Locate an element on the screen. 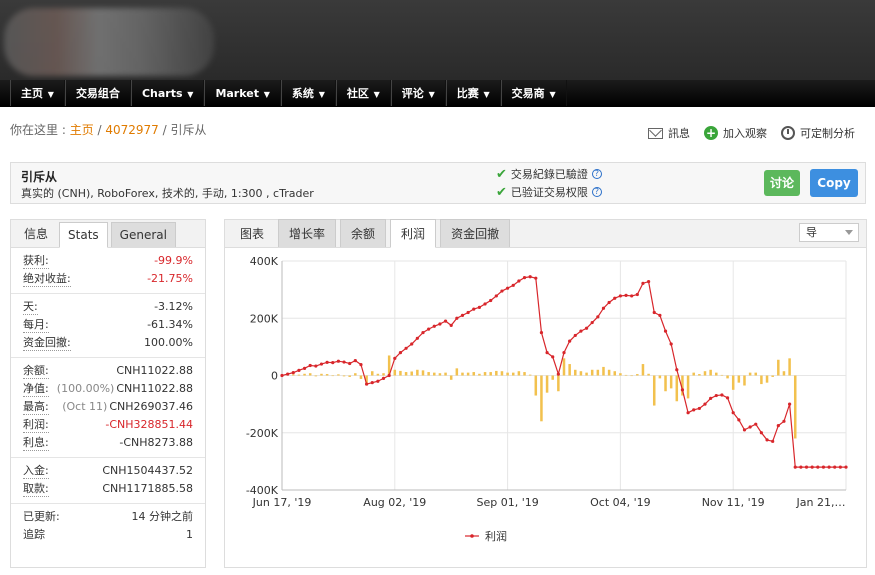  stats-group: 获利: -99.9% 绝对收益: -21.75% is located at coordinates (108, 271).